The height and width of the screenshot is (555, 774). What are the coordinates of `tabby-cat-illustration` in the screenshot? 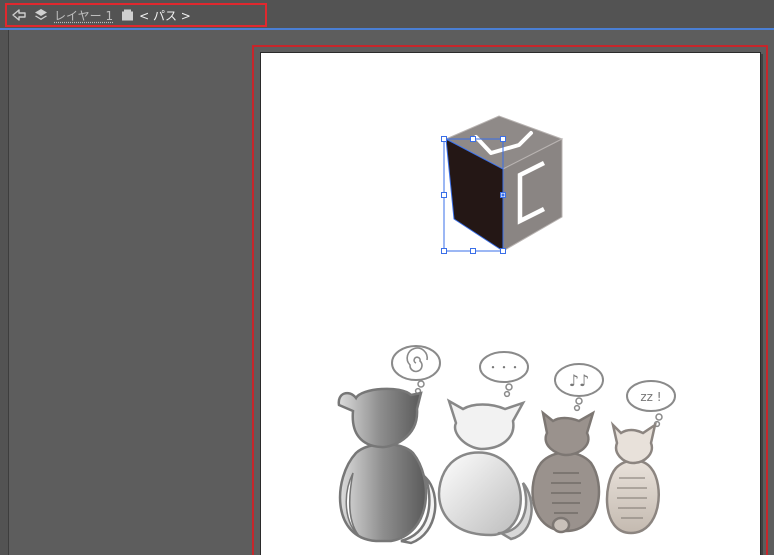 It's located at (566, 471).